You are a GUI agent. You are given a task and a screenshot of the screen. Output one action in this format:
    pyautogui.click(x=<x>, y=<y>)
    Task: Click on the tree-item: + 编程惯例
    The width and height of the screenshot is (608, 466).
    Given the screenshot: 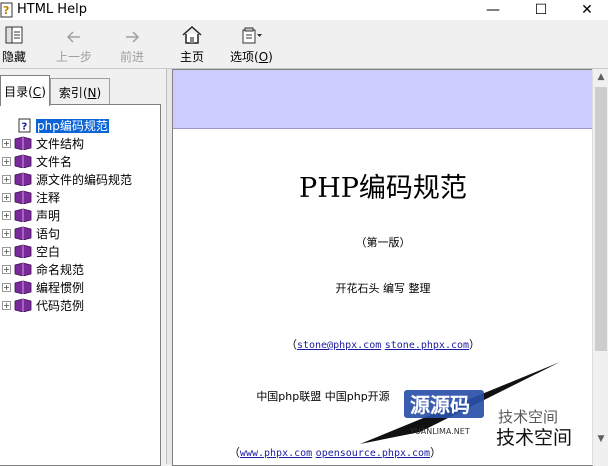 What is the action you would take?
    pyautogui.click(x=79, y=287)
    